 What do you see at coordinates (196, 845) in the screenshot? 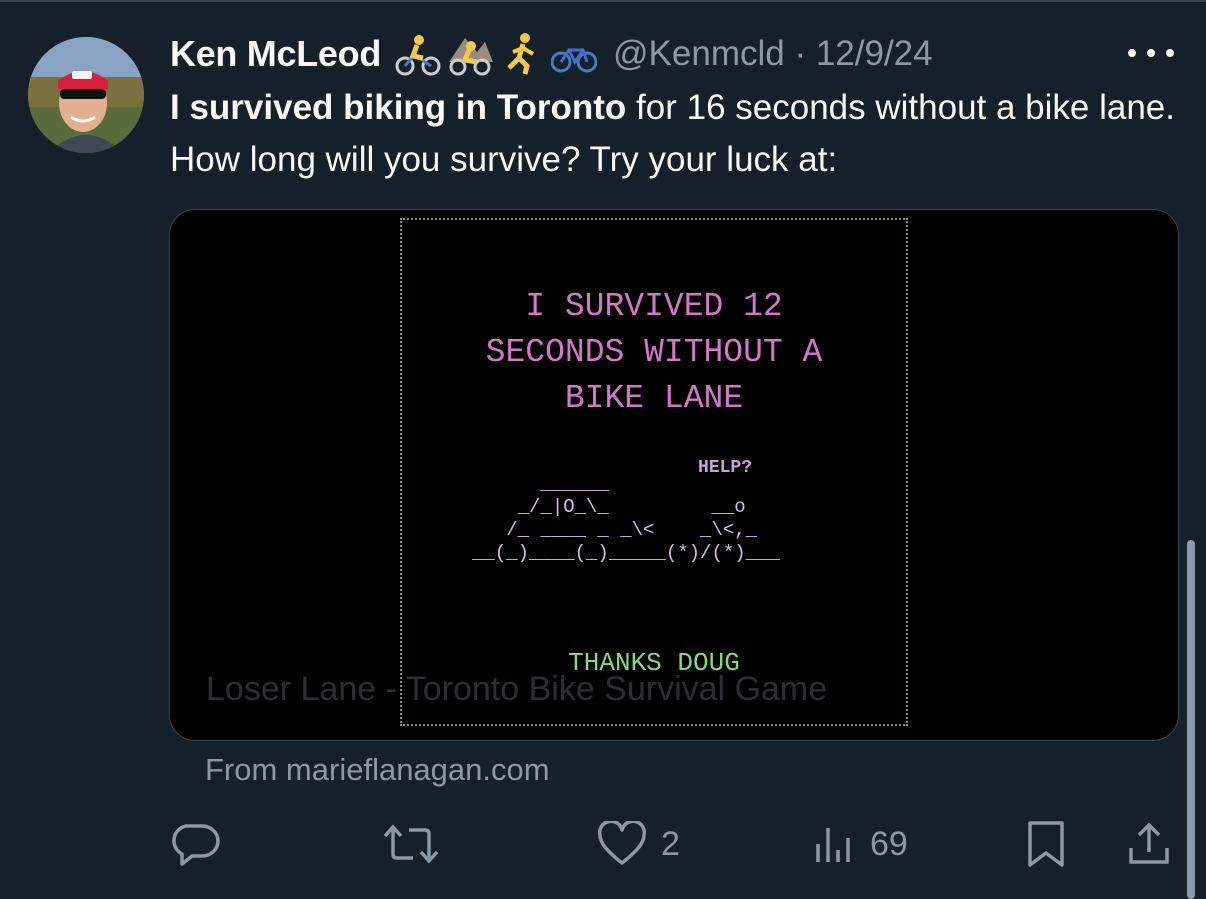
I see `reply-icon` at bounding box center [196, 845].